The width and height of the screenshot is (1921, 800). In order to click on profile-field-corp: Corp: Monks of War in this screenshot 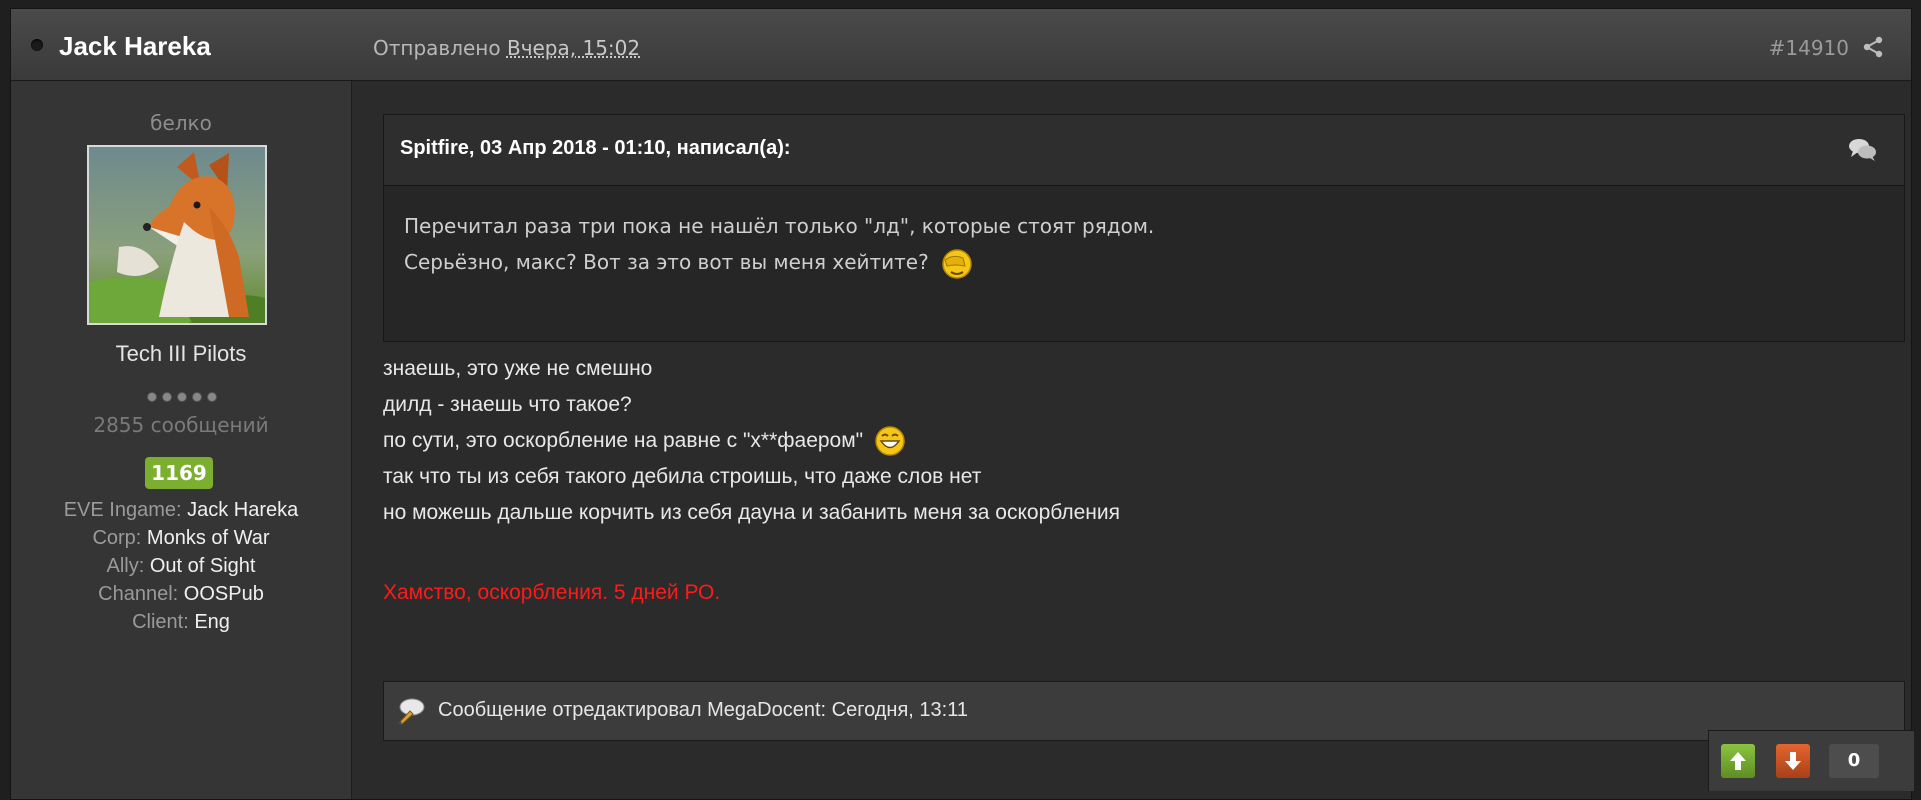, I will do `click(181, 538)`.